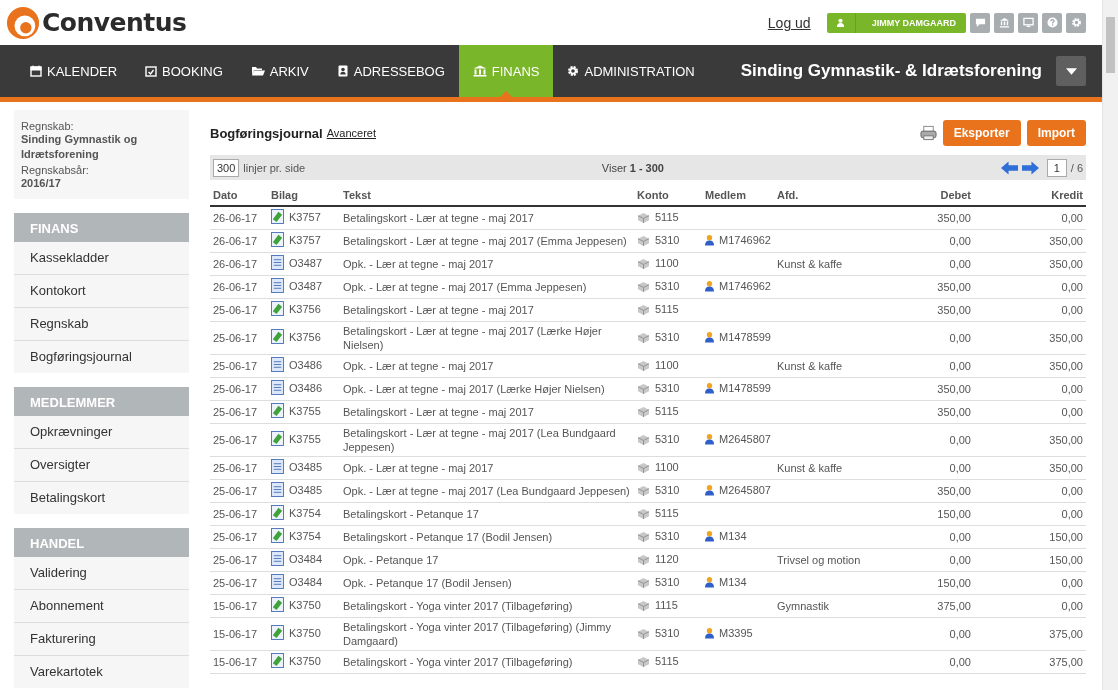 Image resolution: width=1118 pixels, height=690 pixels. I want to click on bank-button, so click(1004, 22).